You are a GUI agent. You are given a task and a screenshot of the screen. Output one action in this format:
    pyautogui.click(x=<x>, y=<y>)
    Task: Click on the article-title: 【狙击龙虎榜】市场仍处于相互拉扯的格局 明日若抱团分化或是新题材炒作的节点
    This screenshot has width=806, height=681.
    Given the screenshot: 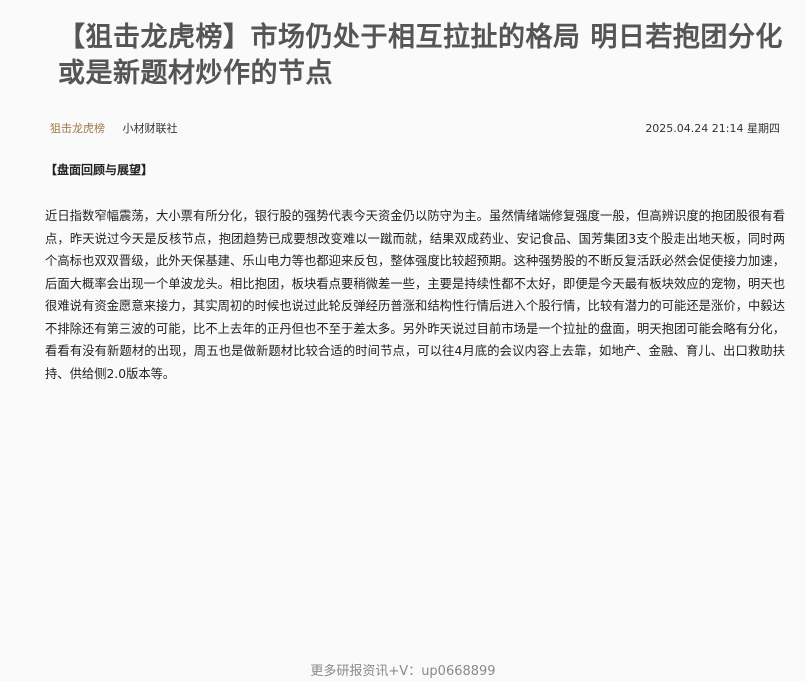 What is the action you would take?
    pyautogui.click(x=420, y=55)
    